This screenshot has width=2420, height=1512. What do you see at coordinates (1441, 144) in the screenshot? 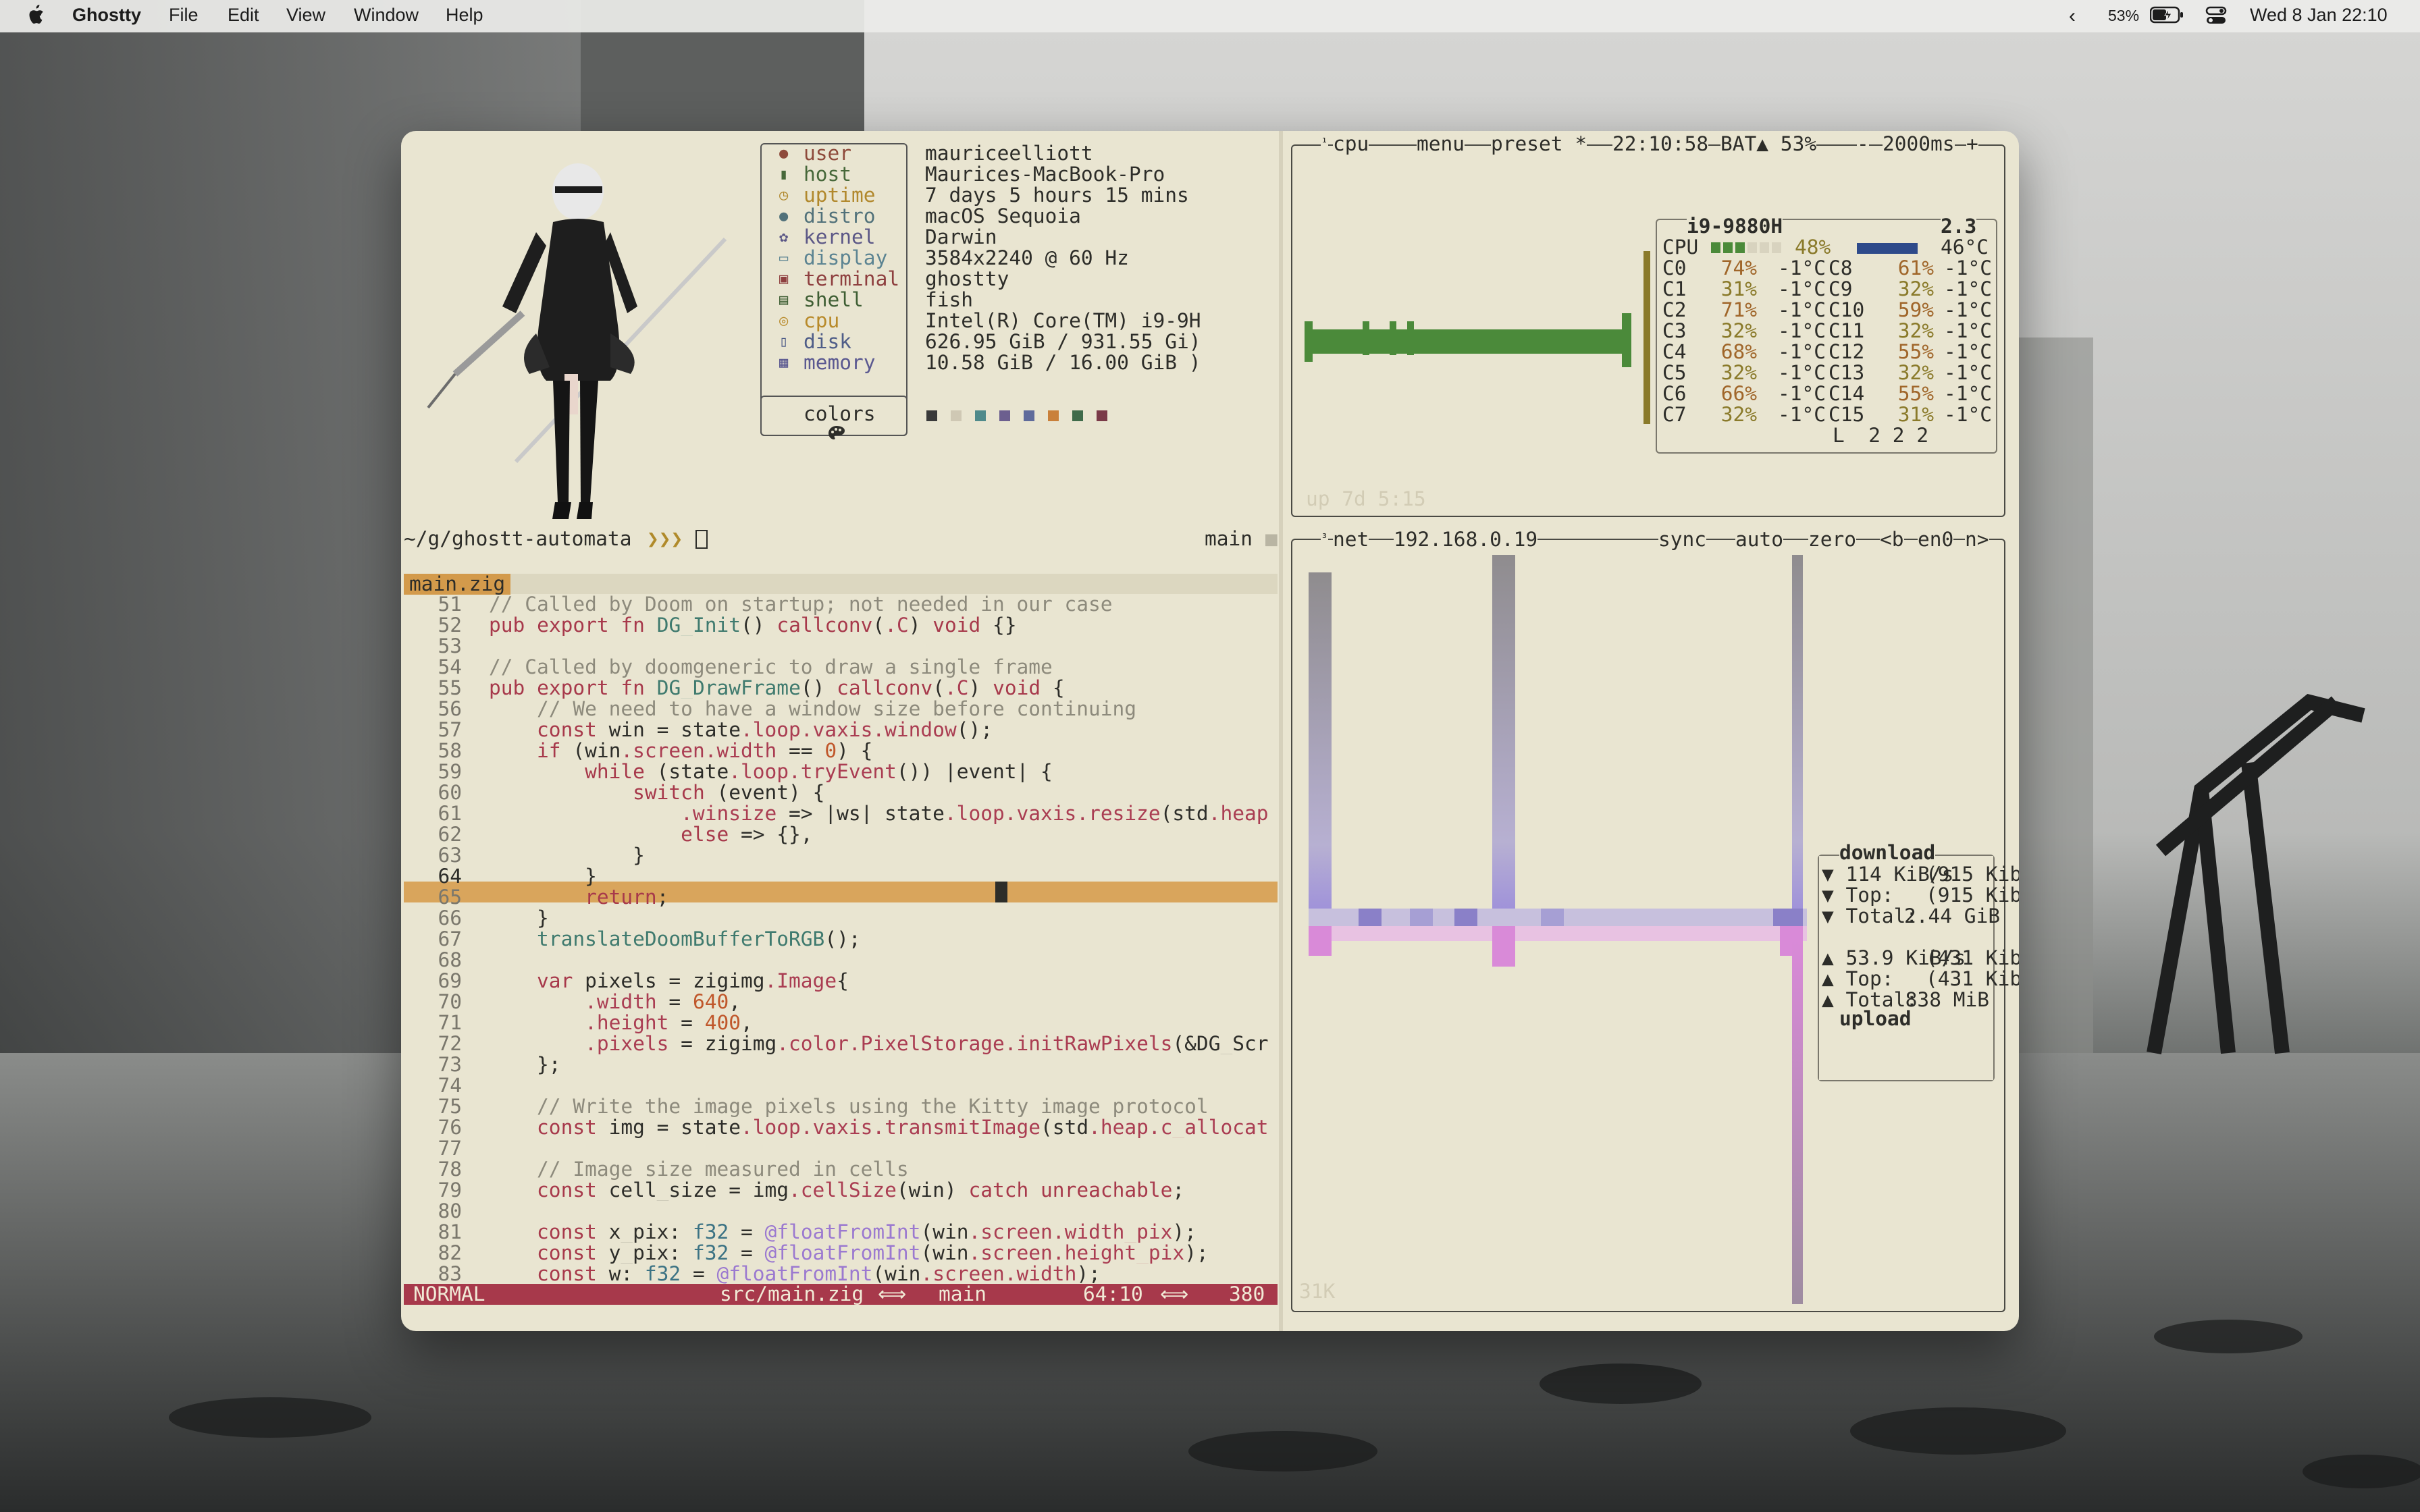
I see `cpu-menu-button: menu` at bounding box center [1441, 144].